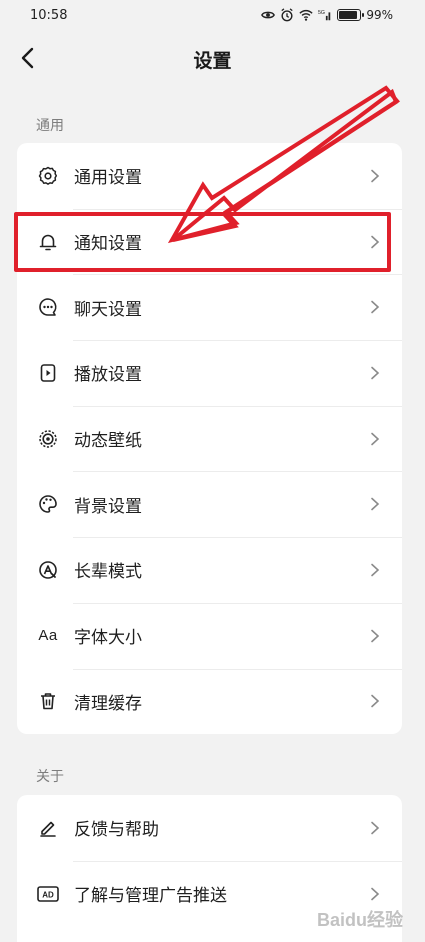  What do you see at coordinates (209, 635) in the screenshot?
I see `settings-item-font-size: Aa 字体大小` at bounding box center [209, 635].